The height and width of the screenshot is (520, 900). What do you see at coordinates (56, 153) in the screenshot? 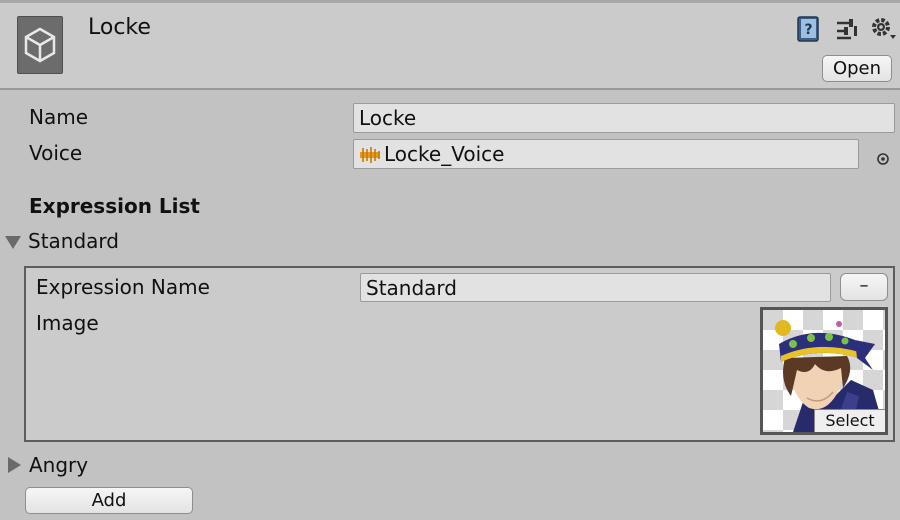
I see `voice-label: Voice` at bounding box center [56, 153].